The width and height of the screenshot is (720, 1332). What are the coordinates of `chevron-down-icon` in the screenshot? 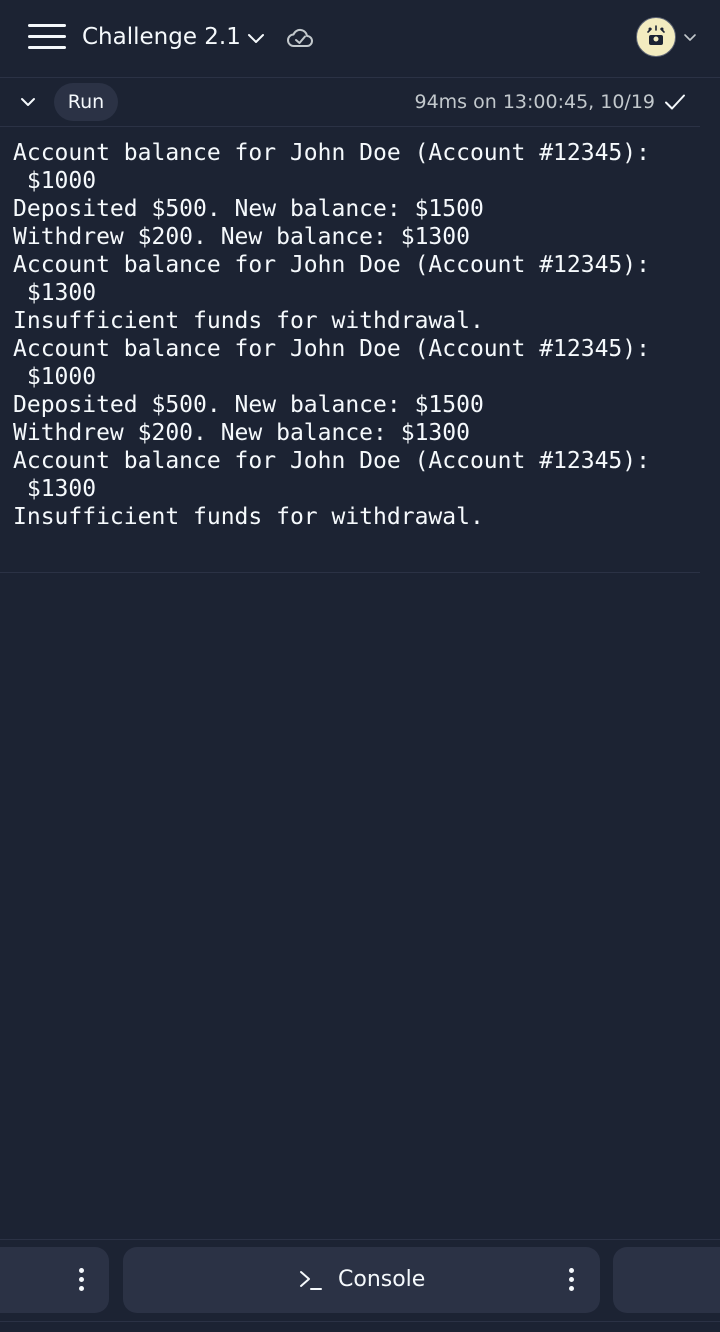 It's located at (256, 38).